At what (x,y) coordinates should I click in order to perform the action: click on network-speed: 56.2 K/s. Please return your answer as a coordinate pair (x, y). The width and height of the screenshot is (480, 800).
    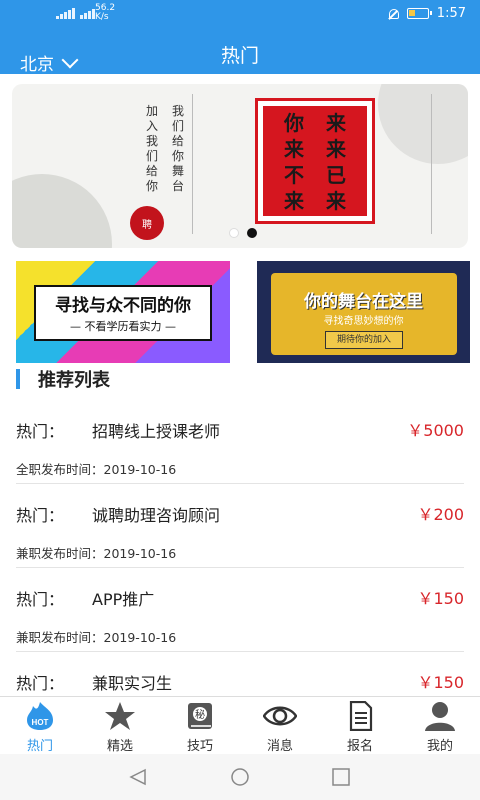
    Looking at the image, I should click on (105, 13).